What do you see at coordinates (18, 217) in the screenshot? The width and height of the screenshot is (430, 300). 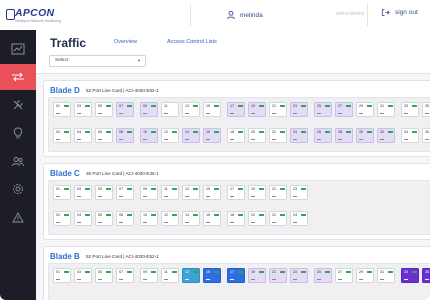 I see `sidebar-item-alerts` at bounding box center [18, 217].